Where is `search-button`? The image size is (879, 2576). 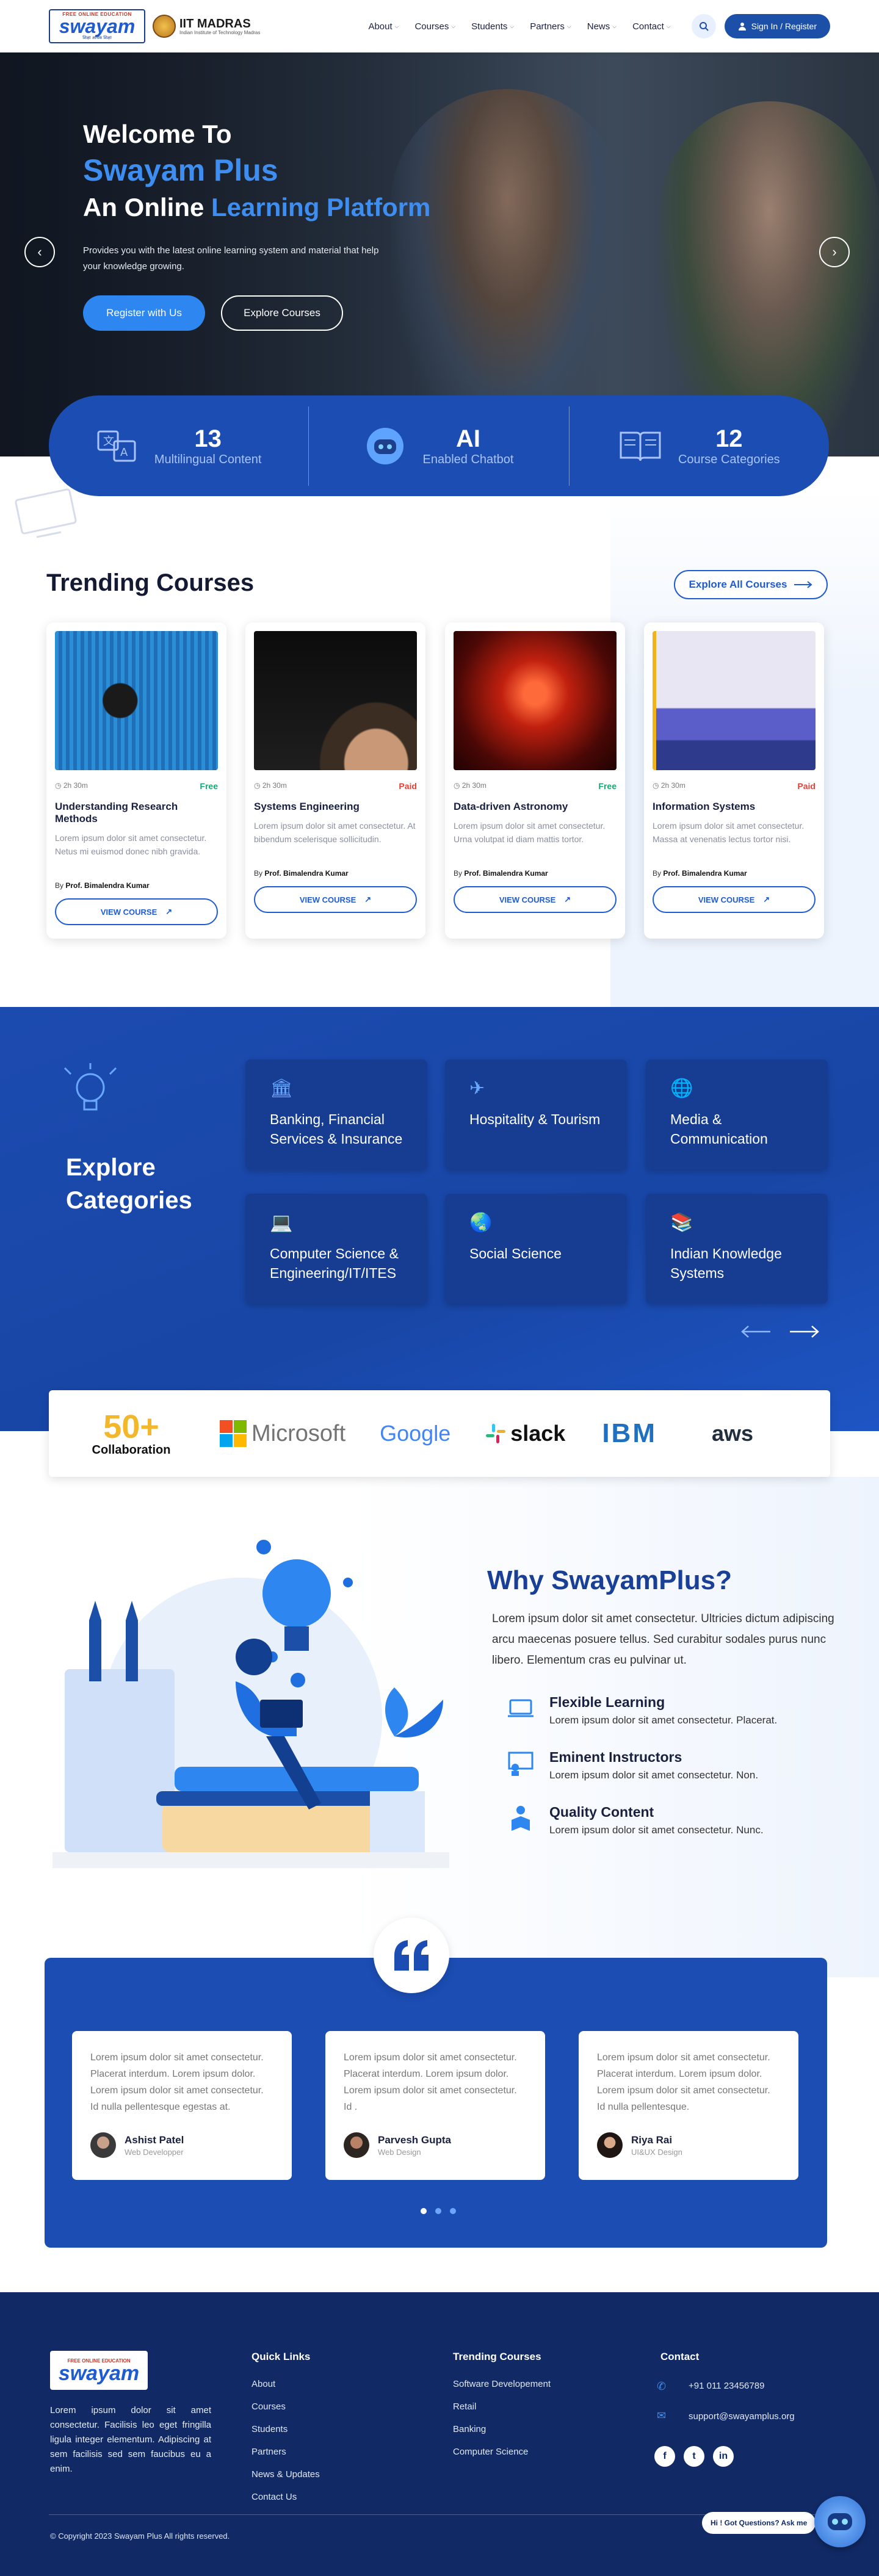
search-button is located at coordinates (704, 26).